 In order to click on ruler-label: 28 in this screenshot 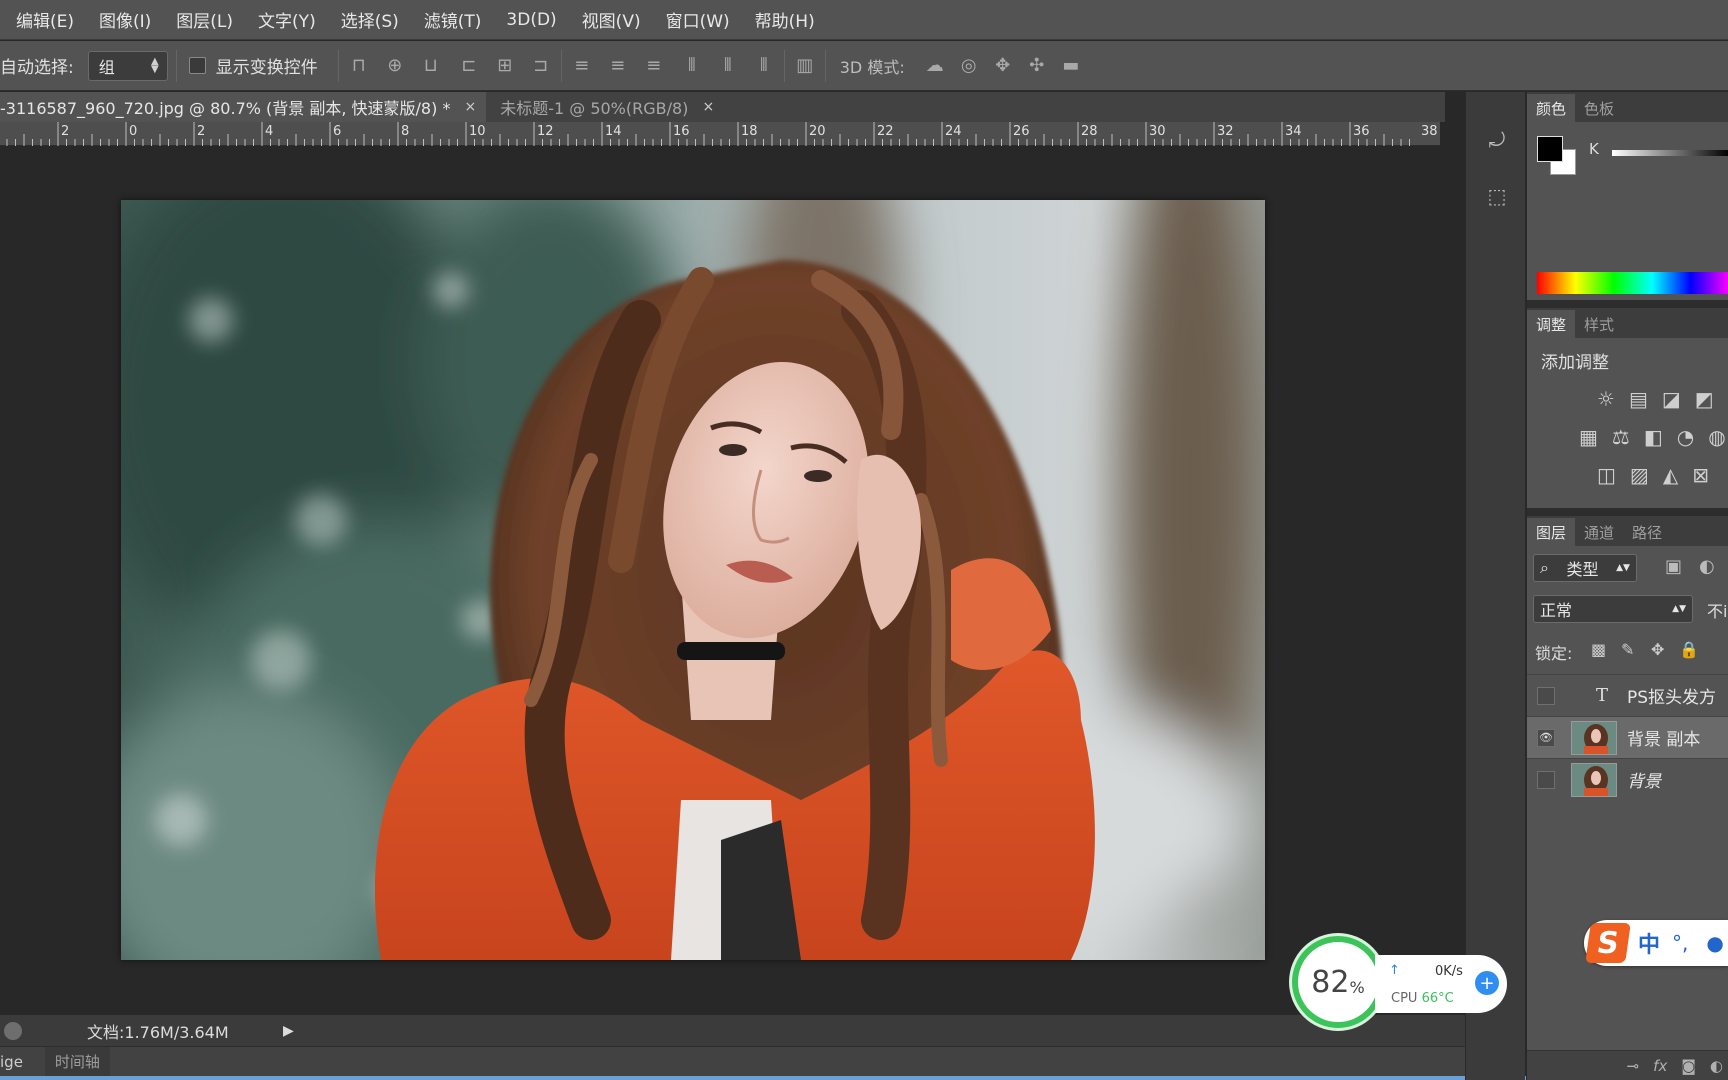, I will do `click(1089, 131)`.